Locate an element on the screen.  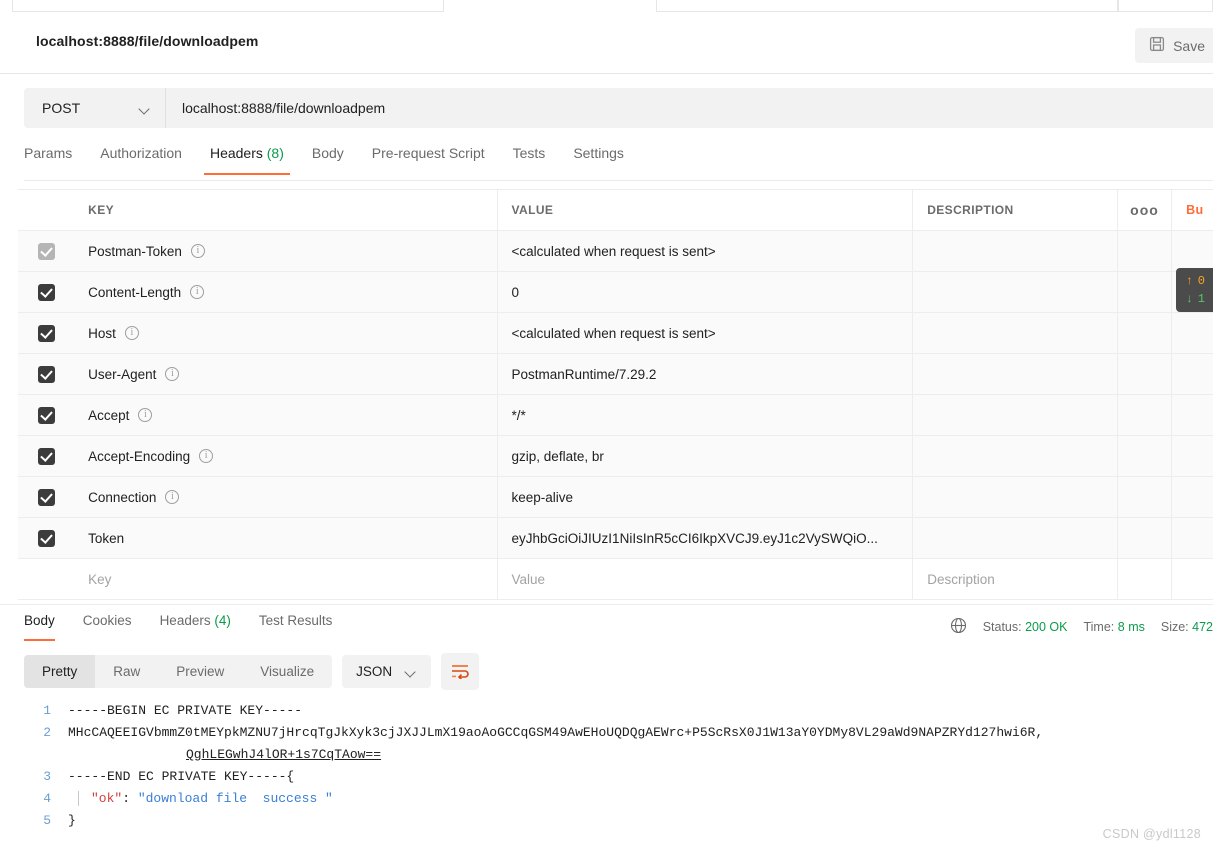
table-row: Content-Length i 0 is located at coordinates (615, 292).